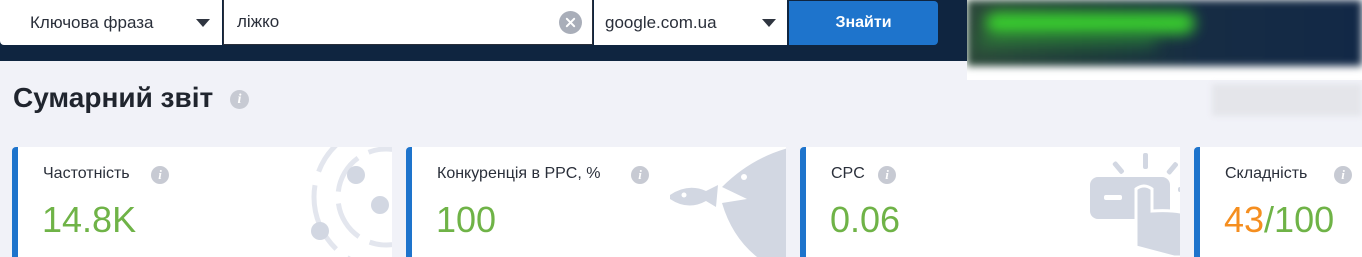  Describe the element at coordinates (863, 23) in the screenshot. I see `find-button: Знайти` at that location.